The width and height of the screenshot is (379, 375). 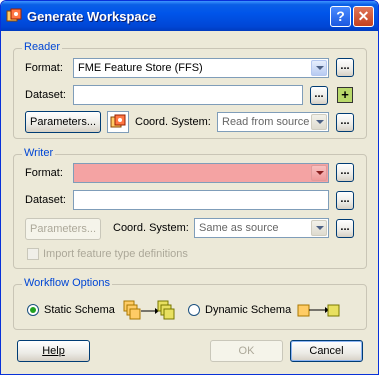 What do you see at coordinates (318, 310) in the screenshot?
I see `dynamic-schema-icon` at bounding box center [318, 310].